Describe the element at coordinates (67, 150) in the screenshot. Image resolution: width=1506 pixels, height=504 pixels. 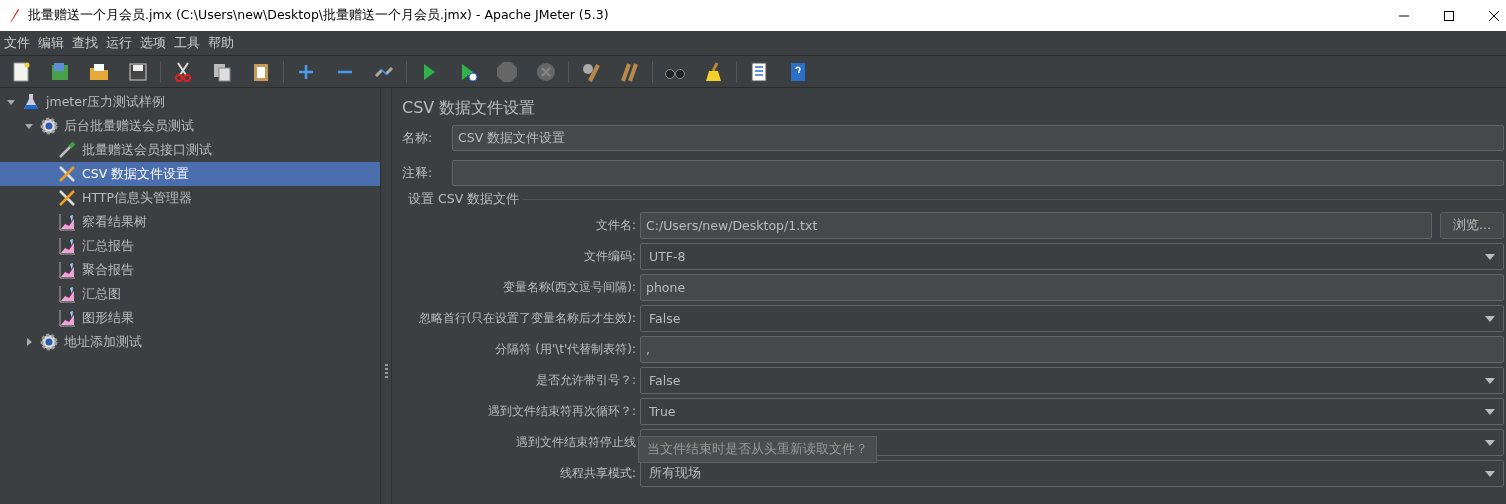
I see `pipette-icon` at that location.